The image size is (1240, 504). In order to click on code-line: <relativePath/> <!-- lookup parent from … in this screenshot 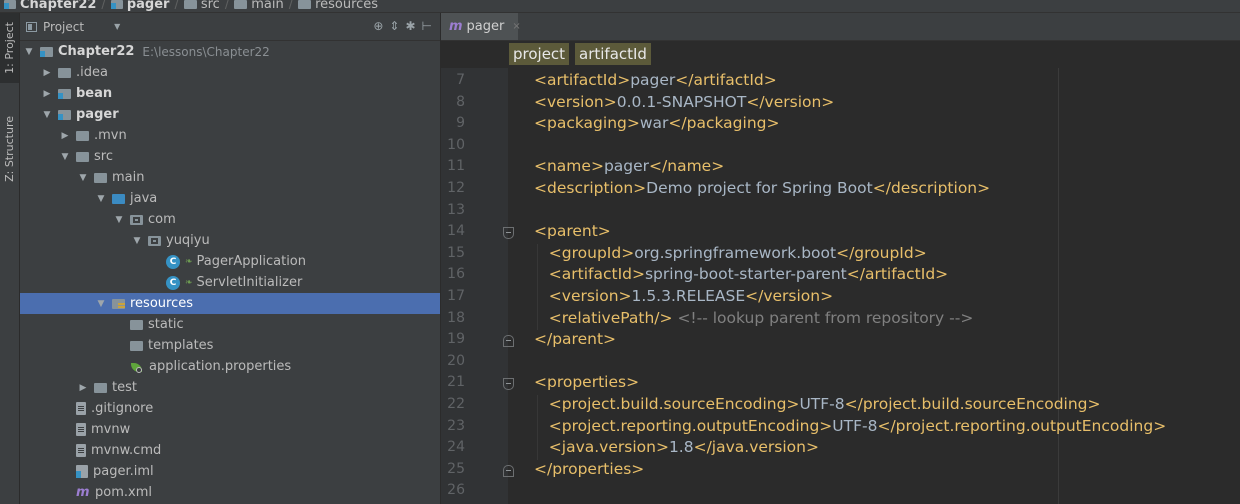, I will do `click(761, 317)`.